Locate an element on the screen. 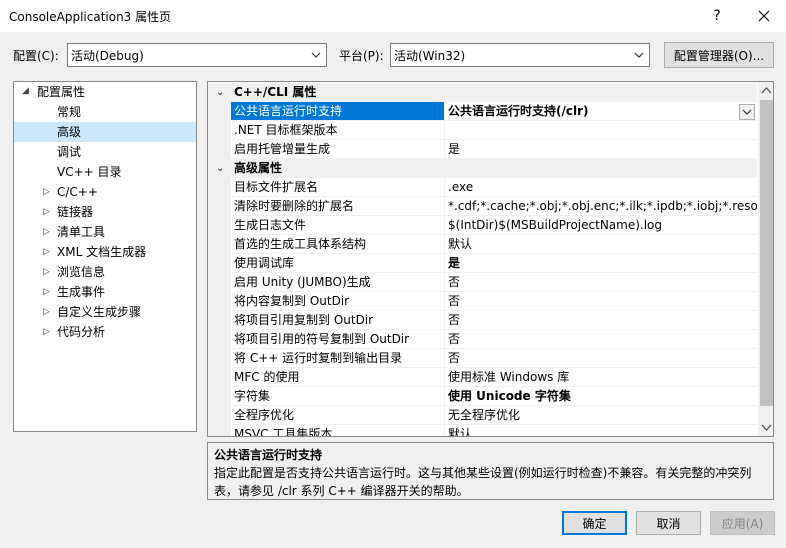 This screenshot has height=548, width=786. tree-root-config-properties: 配置属性 is located at coordinates (61, 92).